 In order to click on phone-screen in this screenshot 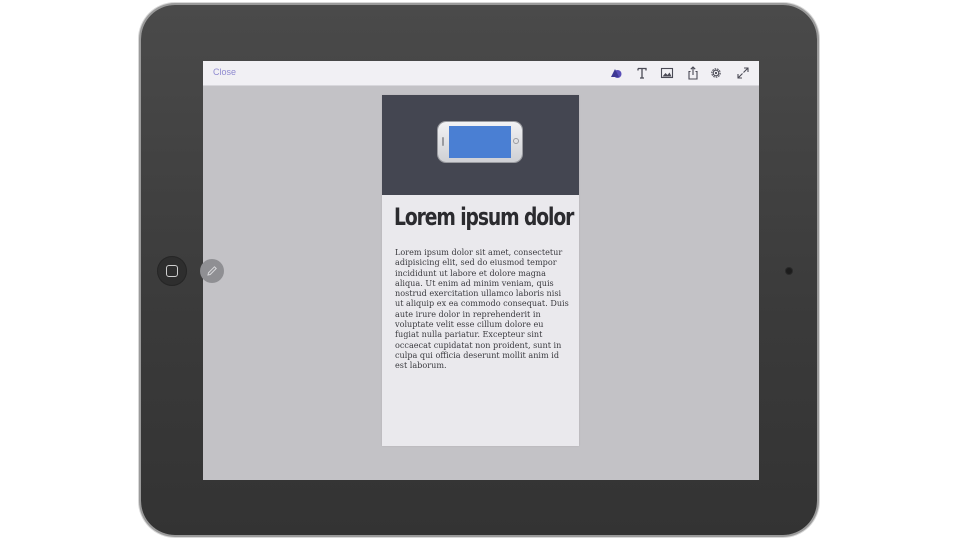, I will do `click(480, 142)`.